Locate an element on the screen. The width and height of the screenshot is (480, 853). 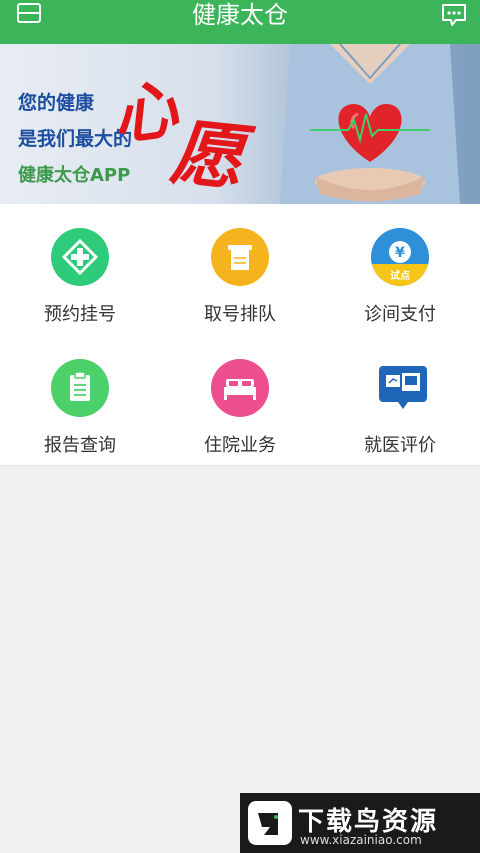
service-report-query: 报告查询 is located at coordinates (80, 400).